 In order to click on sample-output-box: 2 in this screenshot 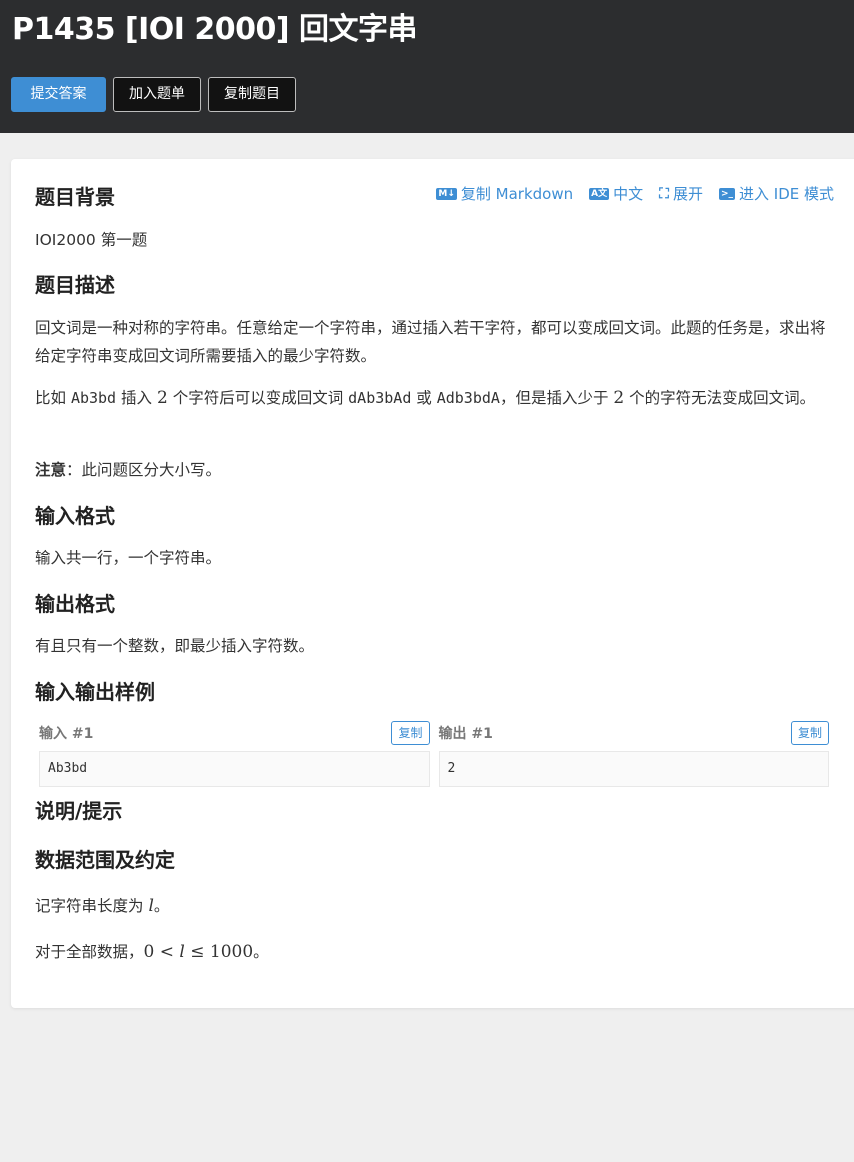, I will do `click(633, 769)`.